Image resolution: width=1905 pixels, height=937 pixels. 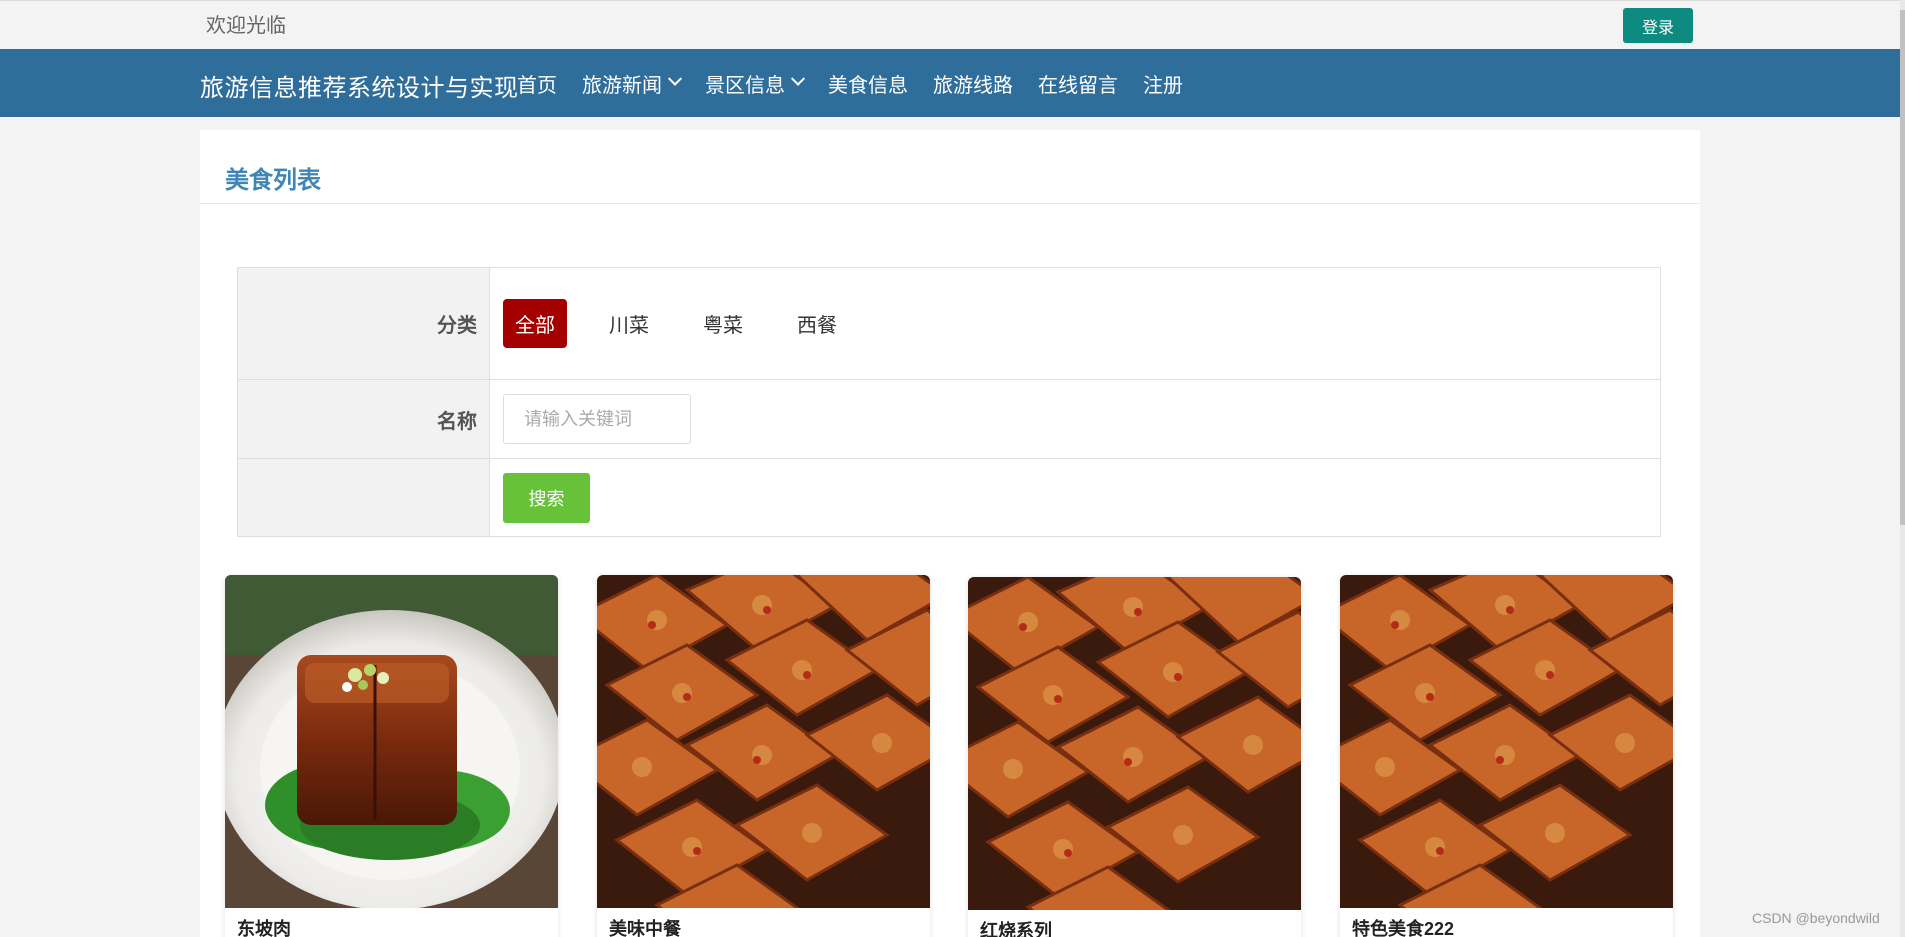 What do you see at coordinates (622, 85) in the screenshot?
I see `nav-label: 旅游新闻` at bounding box center [622, 85].